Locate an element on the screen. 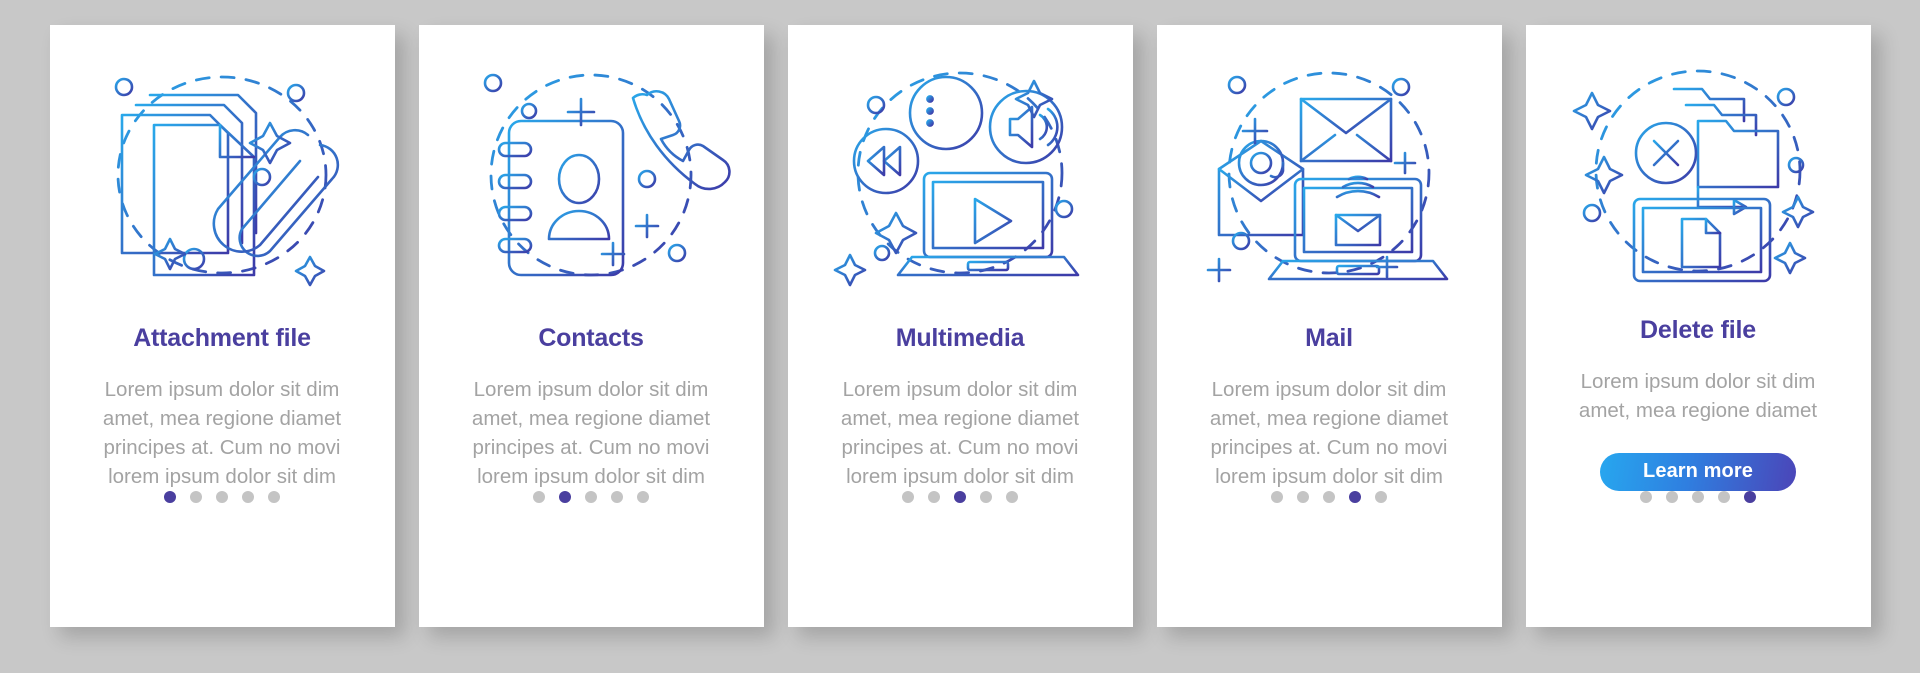  mail-envelope-laptop-icon is located at coordinates (1329, 172).